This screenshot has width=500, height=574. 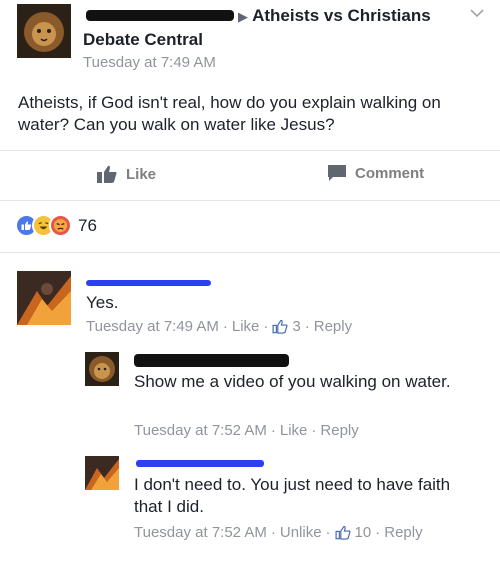 I want to click on arrow-right-icon: ▶, so click(x=243, y=16).